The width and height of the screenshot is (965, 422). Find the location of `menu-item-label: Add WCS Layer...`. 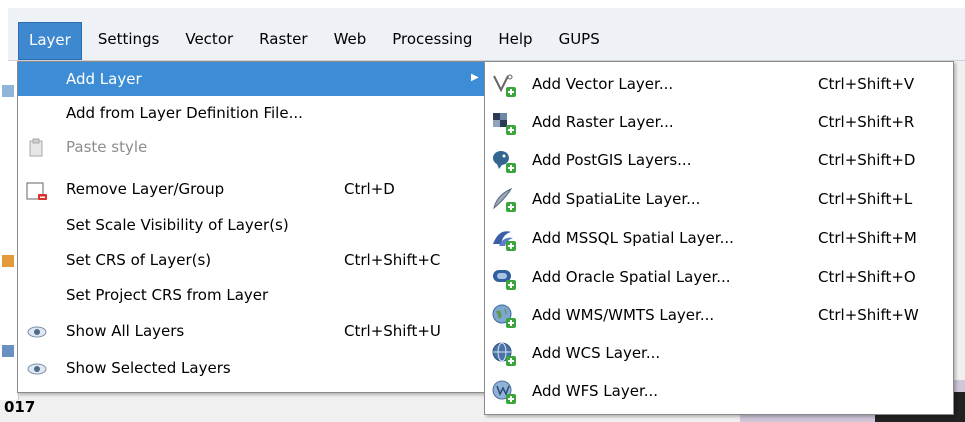

menu-item-label: Add WCS Layer... is located at coordinates (596, 353).